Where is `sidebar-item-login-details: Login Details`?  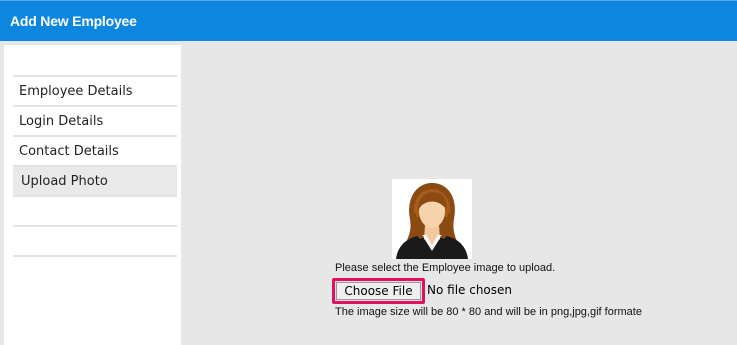
sidebar-item-login-details: Login Details is located at coordinates (95, 120).